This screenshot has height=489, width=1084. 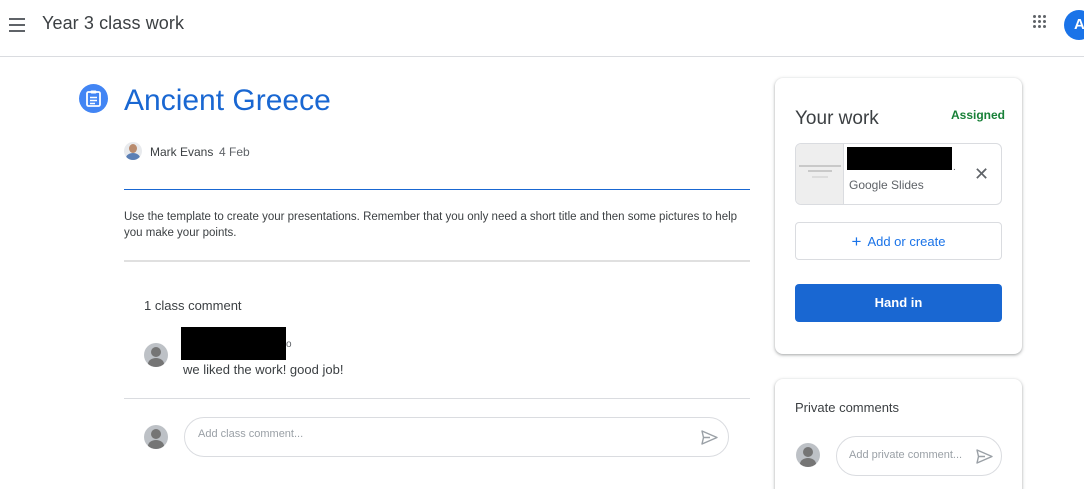 What do you see at coordinates (1074, 25) in the screenshot?
I see `account-avatar: A` at bounding box center [1074, 25].